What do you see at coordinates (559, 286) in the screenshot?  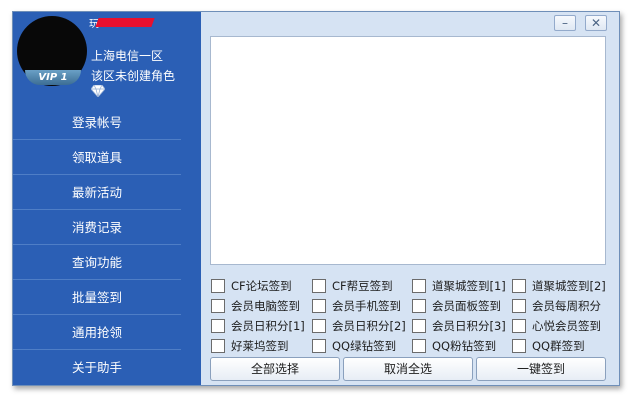 I see `option-daojucheng-2: 道聚城签到[2]` at bounding box center [559, 286].